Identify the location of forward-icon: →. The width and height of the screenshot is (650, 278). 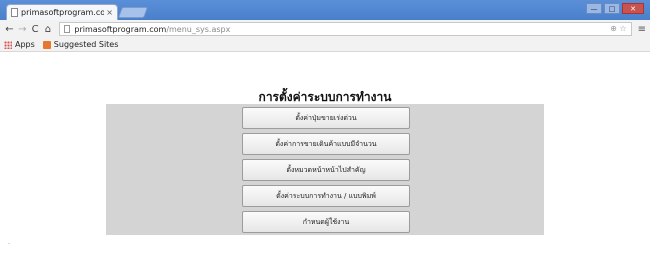
(22, 29).